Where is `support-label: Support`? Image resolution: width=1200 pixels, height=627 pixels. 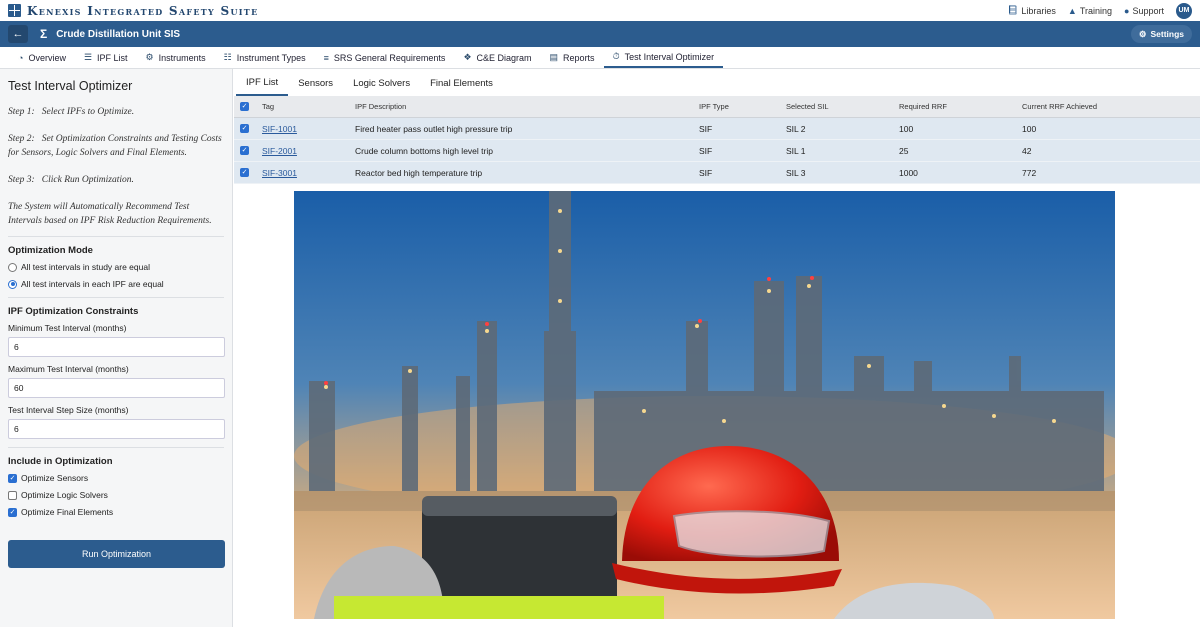 support-label: Support is located at coordinates (1148, 10).